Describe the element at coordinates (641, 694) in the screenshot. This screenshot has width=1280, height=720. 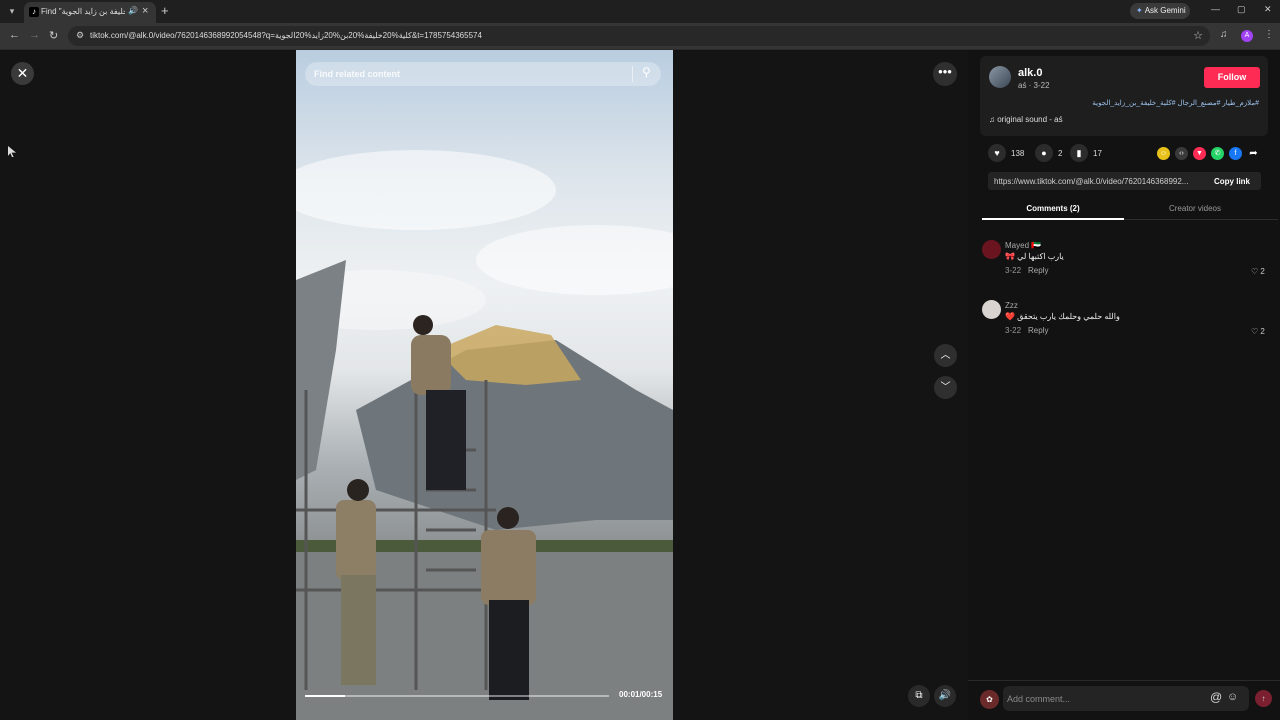
I see `video-time: 00:01/00:15` at that location.